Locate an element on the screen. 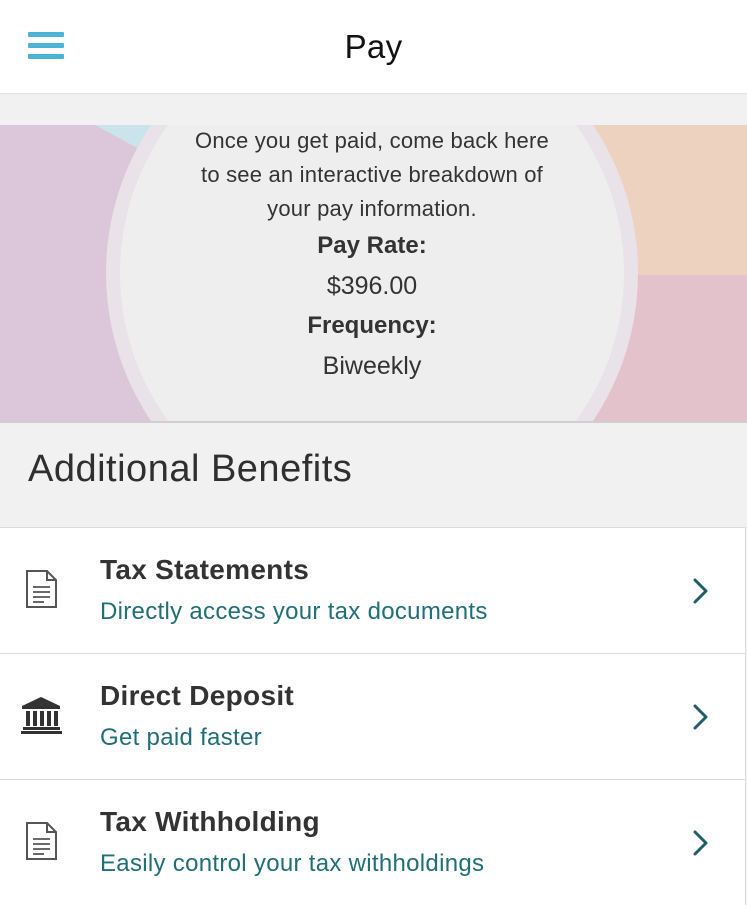 The image size is (747, 905). pay-rate-value: $396.00 is located at coordinates (372, 286).